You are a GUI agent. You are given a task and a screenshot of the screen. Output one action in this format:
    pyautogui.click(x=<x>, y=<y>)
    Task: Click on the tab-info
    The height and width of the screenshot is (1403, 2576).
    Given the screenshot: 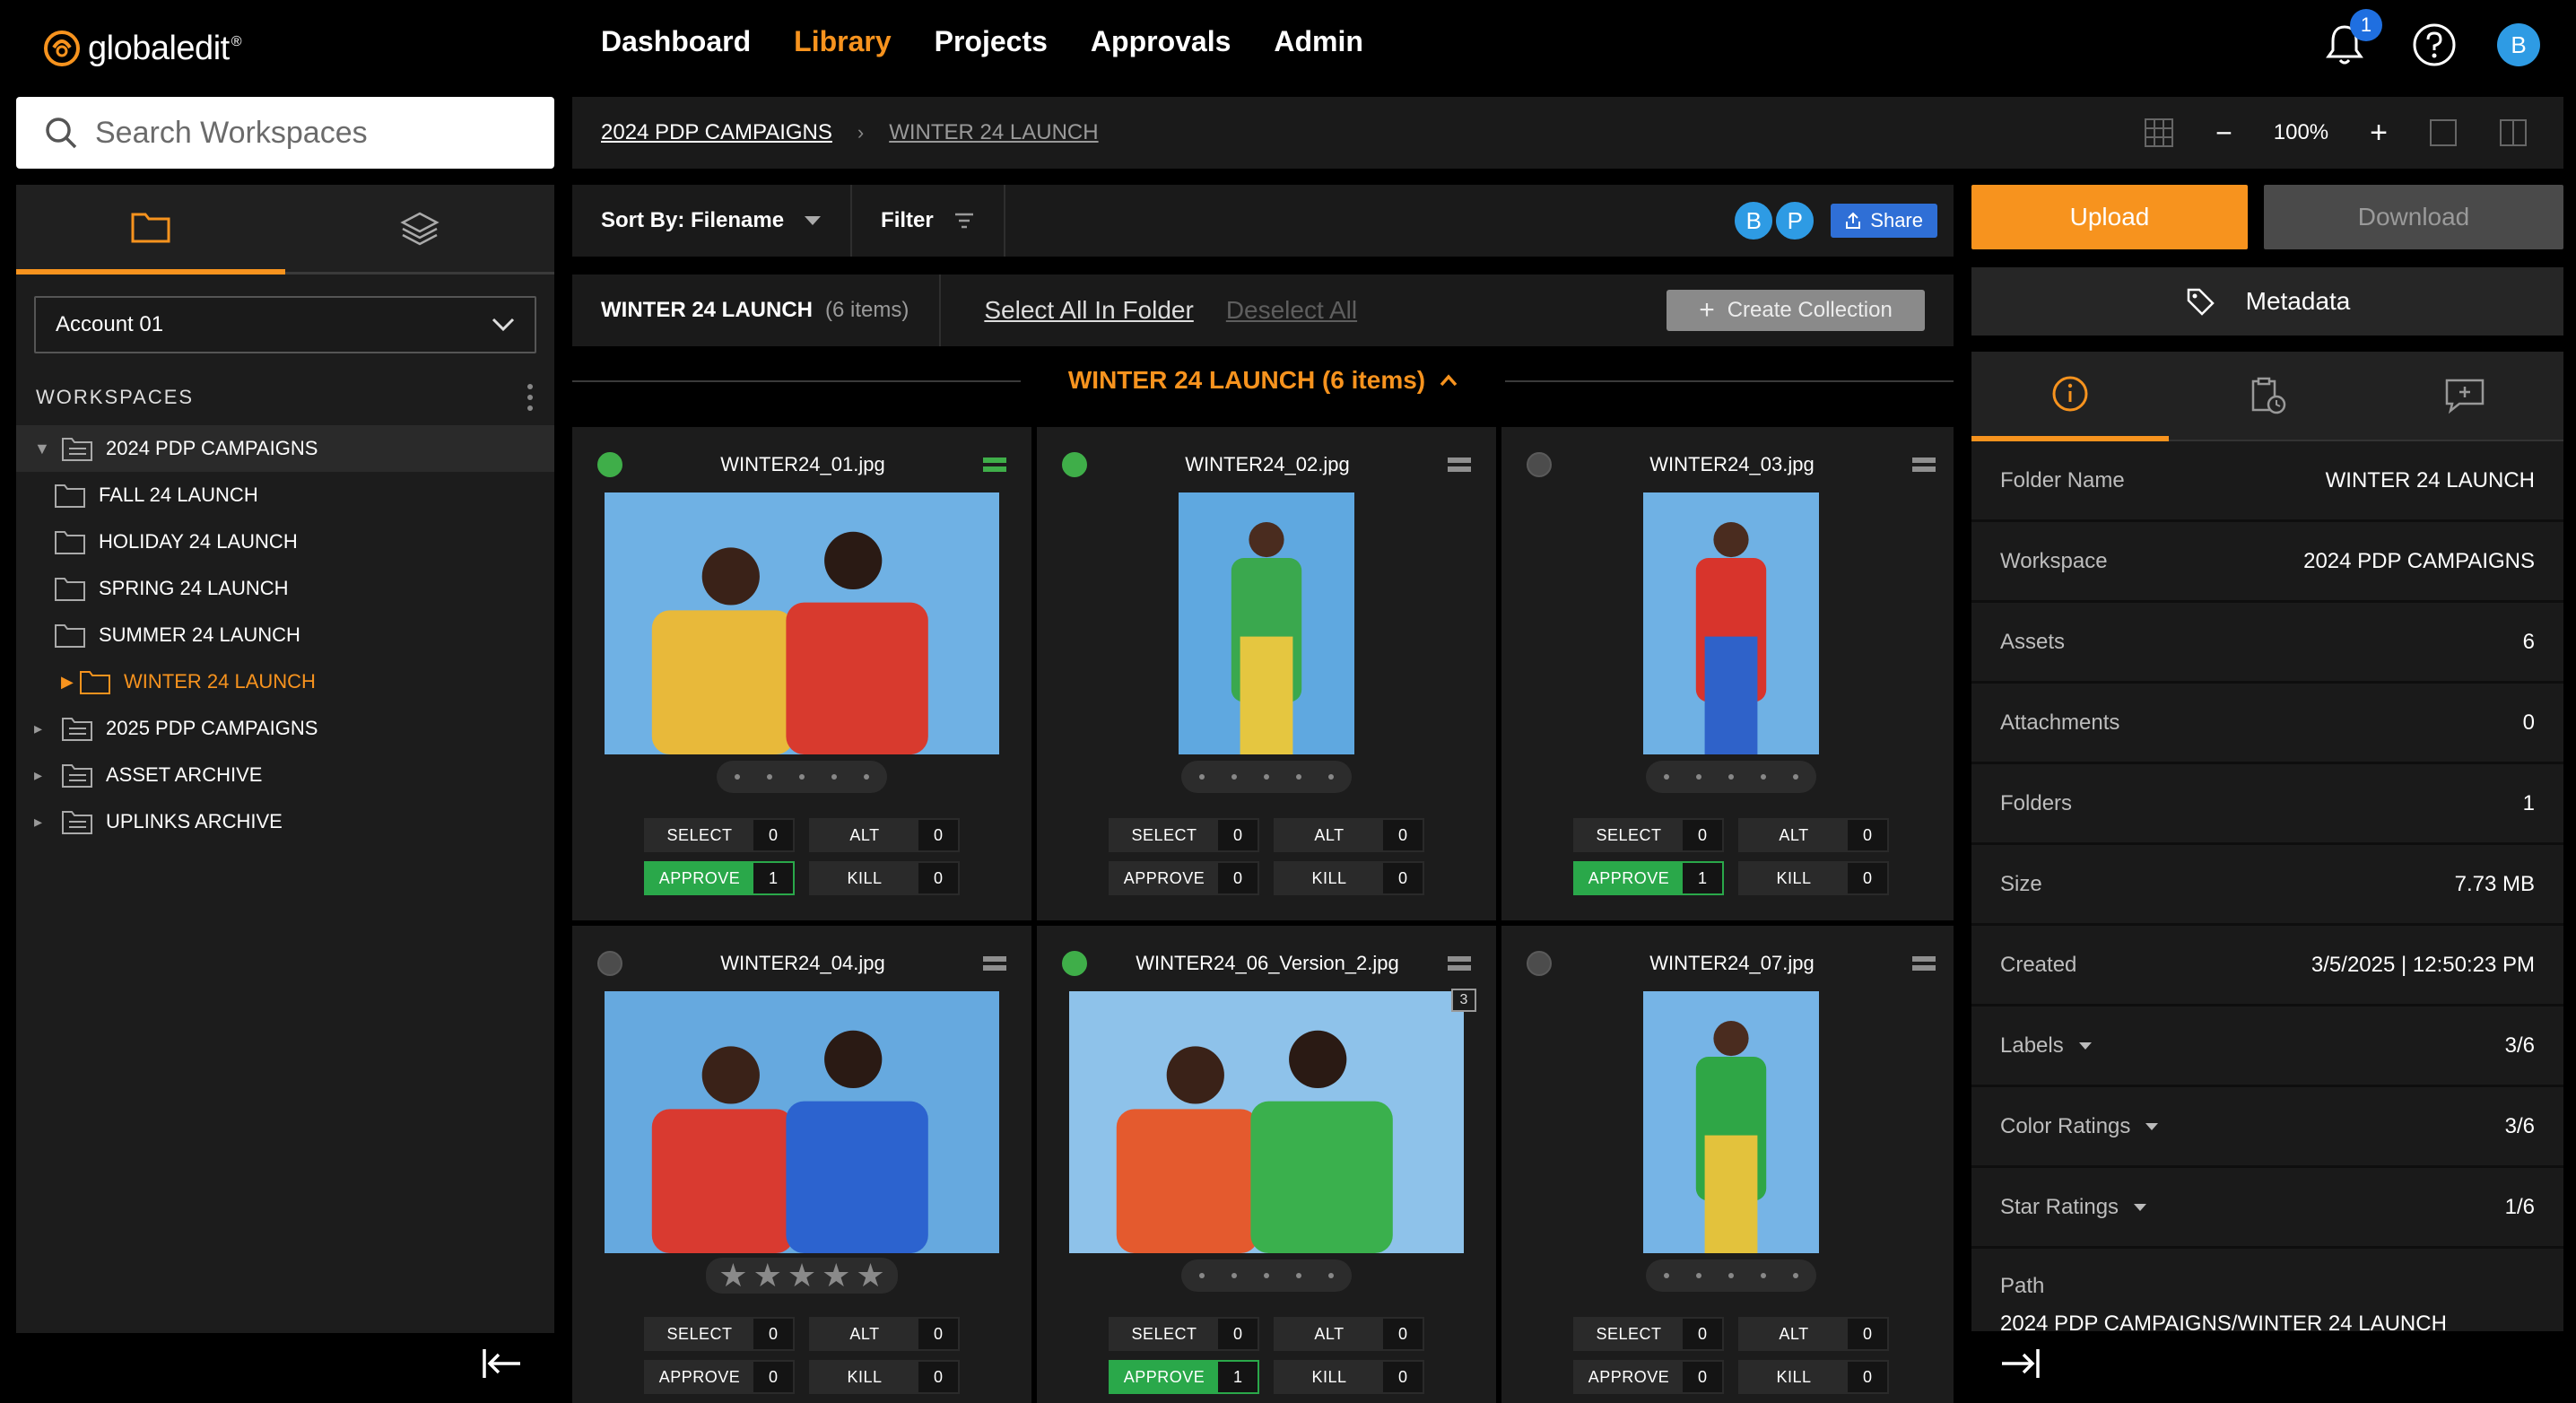 What is the action you would take?
    pyautogui.click(x=2070, y=396)
    